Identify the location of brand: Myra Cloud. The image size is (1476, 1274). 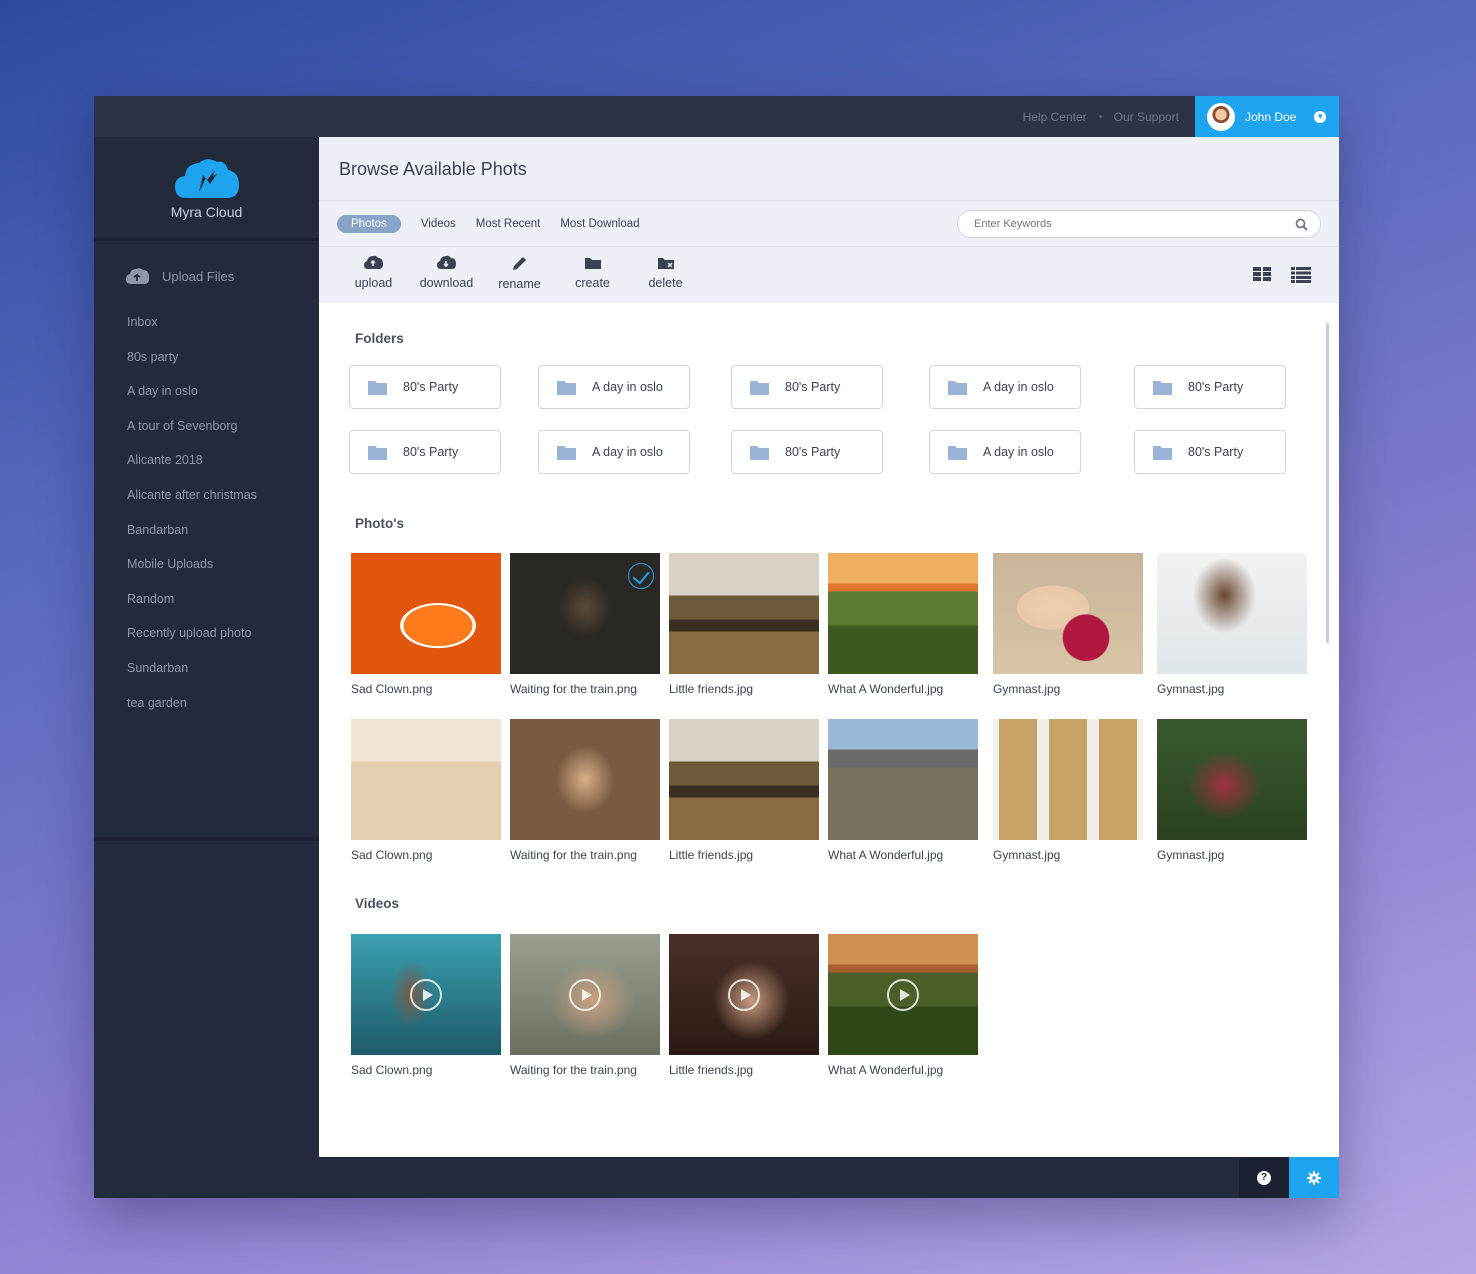
(206, 189).